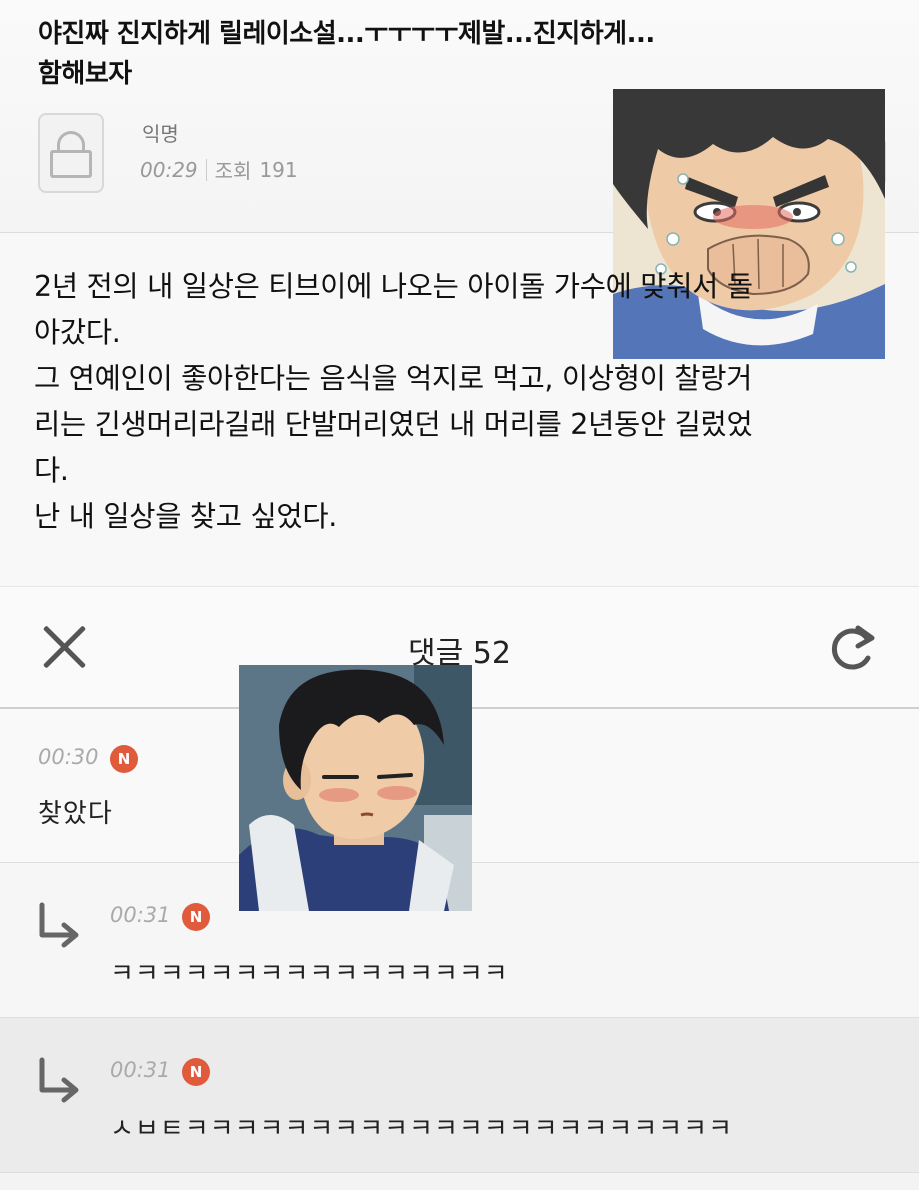  What do you see at coordinates (77, 332) in the screenshot?
I see `body-line: 아갔다.` at bounding box center [77, 332].